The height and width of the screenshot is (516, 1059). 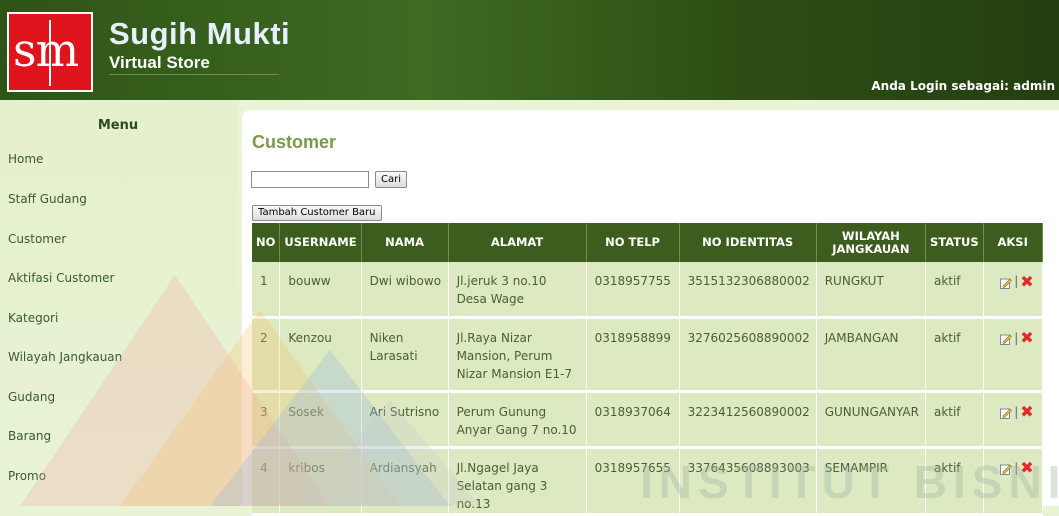 What do you see at coordinates (517, 290) in the screenshot?
I see `cell-alamat: Jl.jeruk 3 no.10 Desa Wage` at bounding box center [517, 290].